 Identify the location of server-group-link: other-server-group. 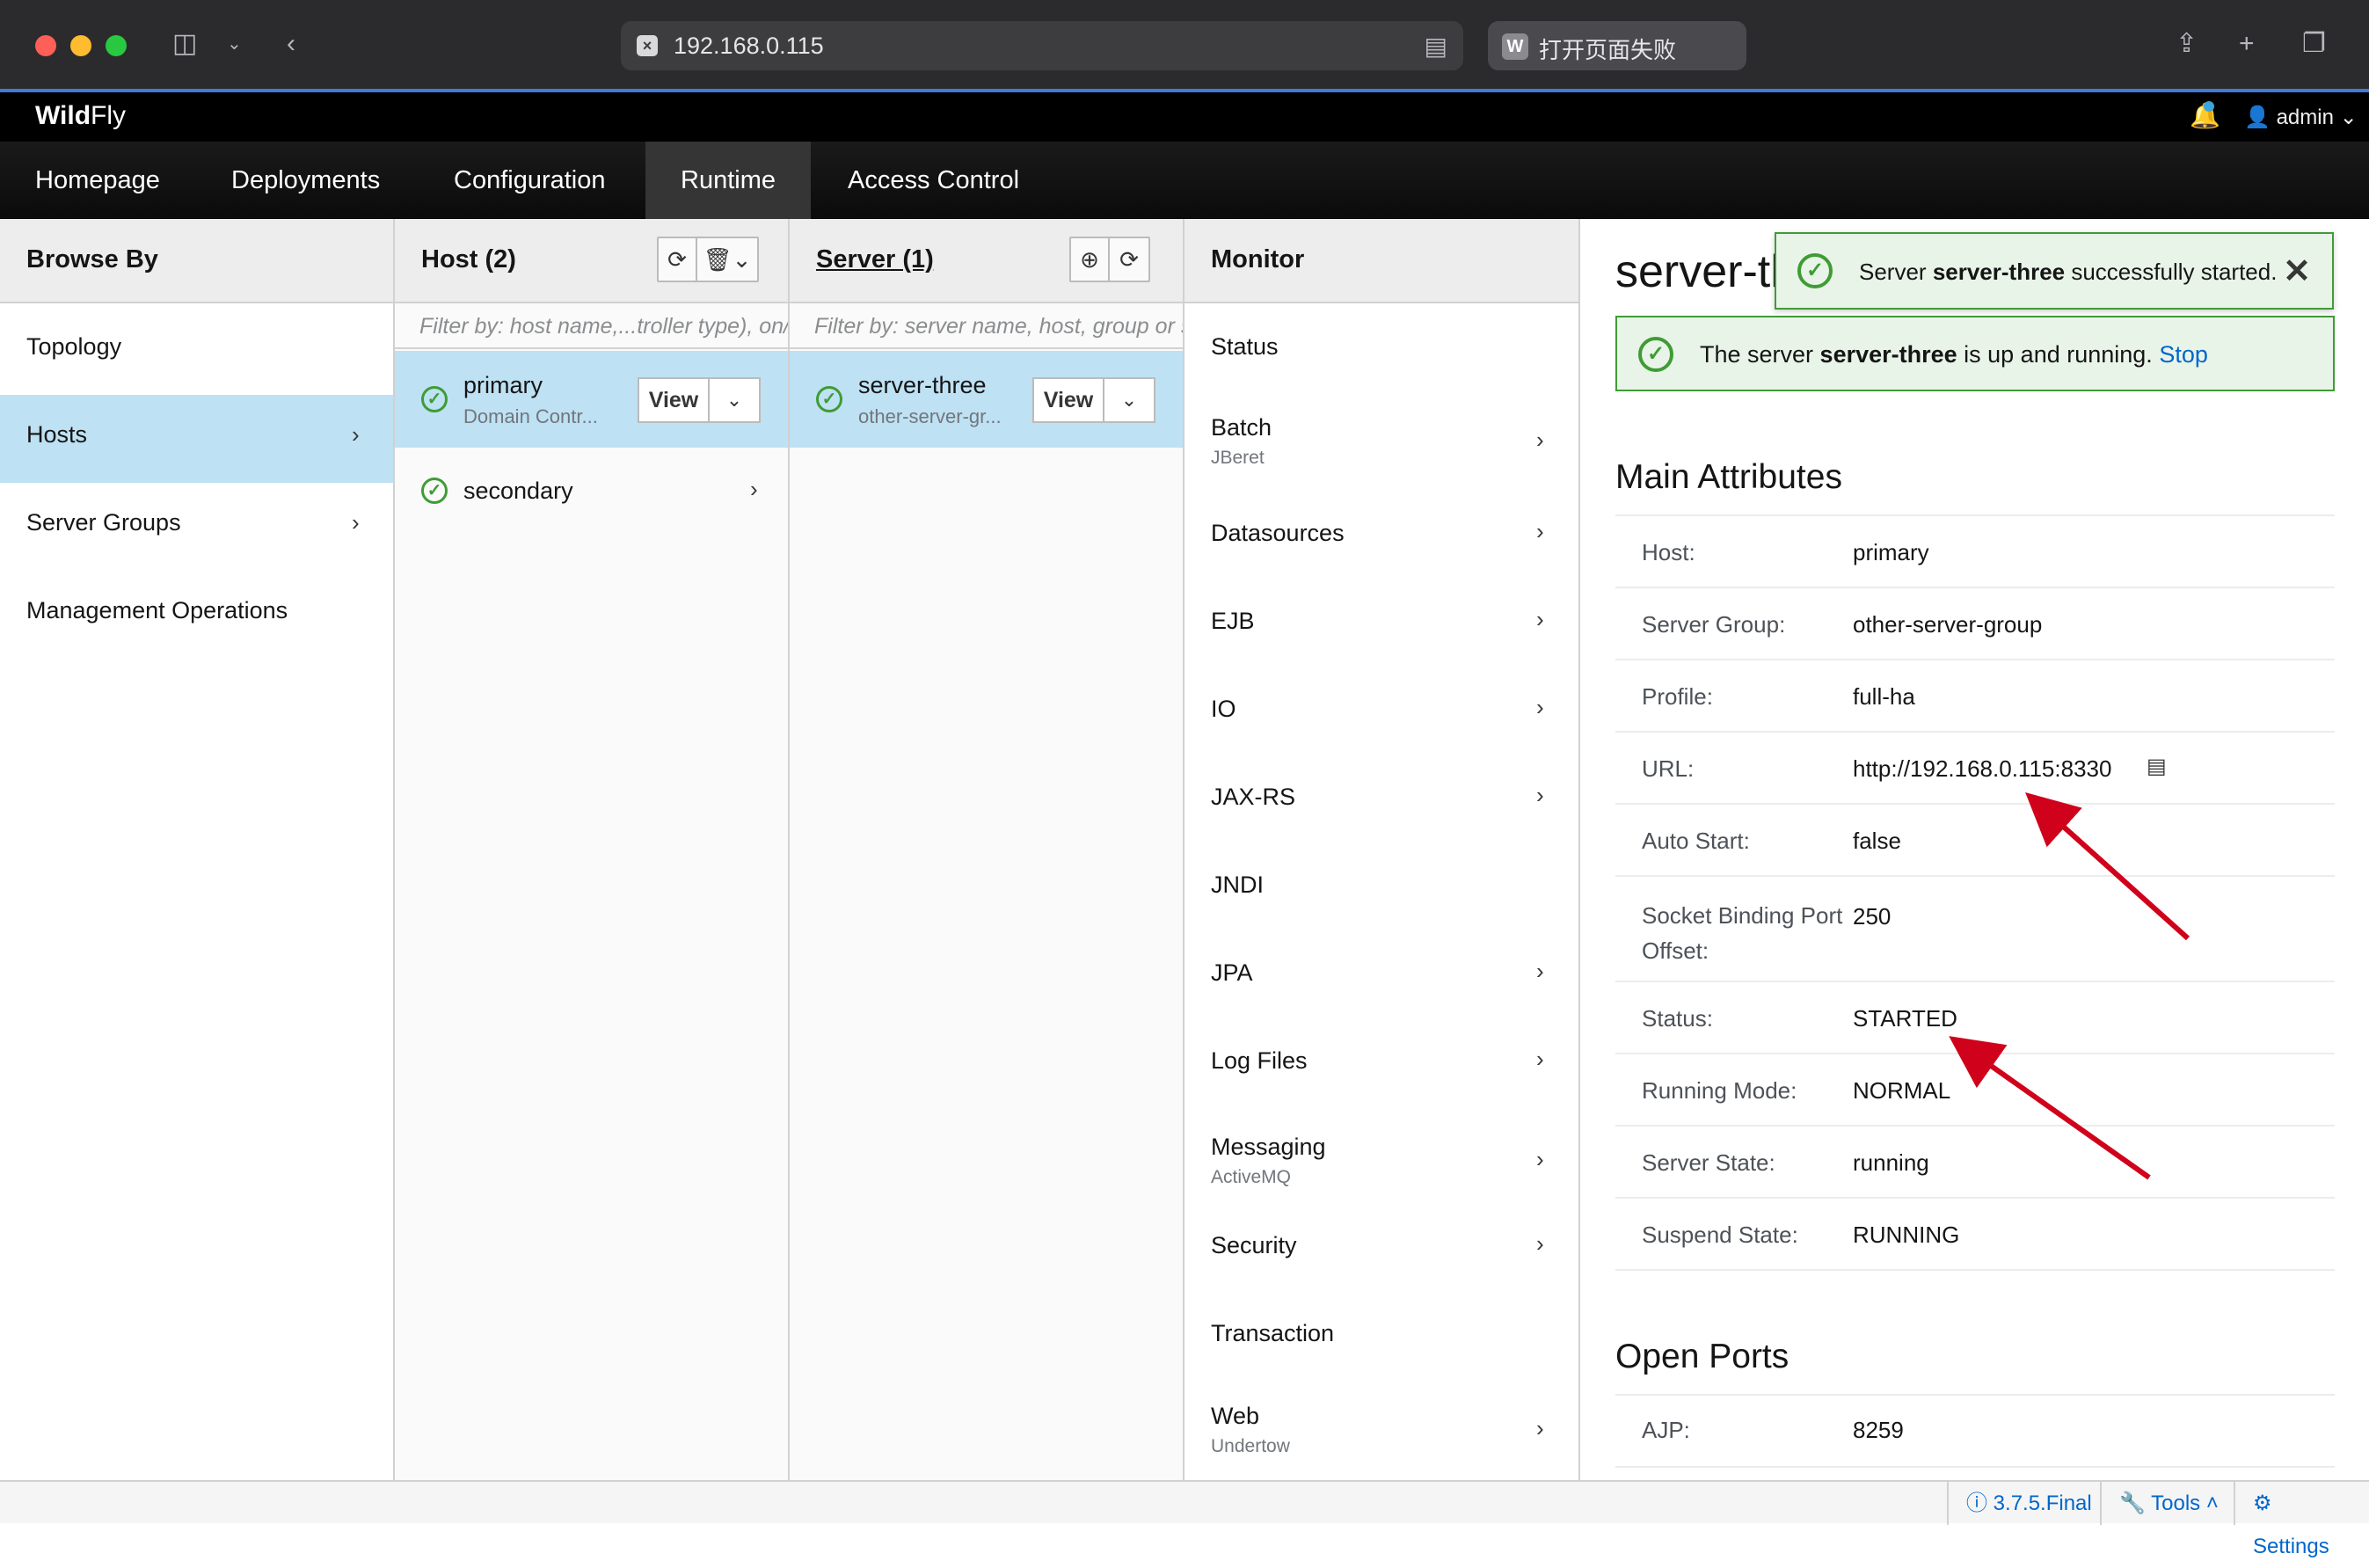
(1947, 624).